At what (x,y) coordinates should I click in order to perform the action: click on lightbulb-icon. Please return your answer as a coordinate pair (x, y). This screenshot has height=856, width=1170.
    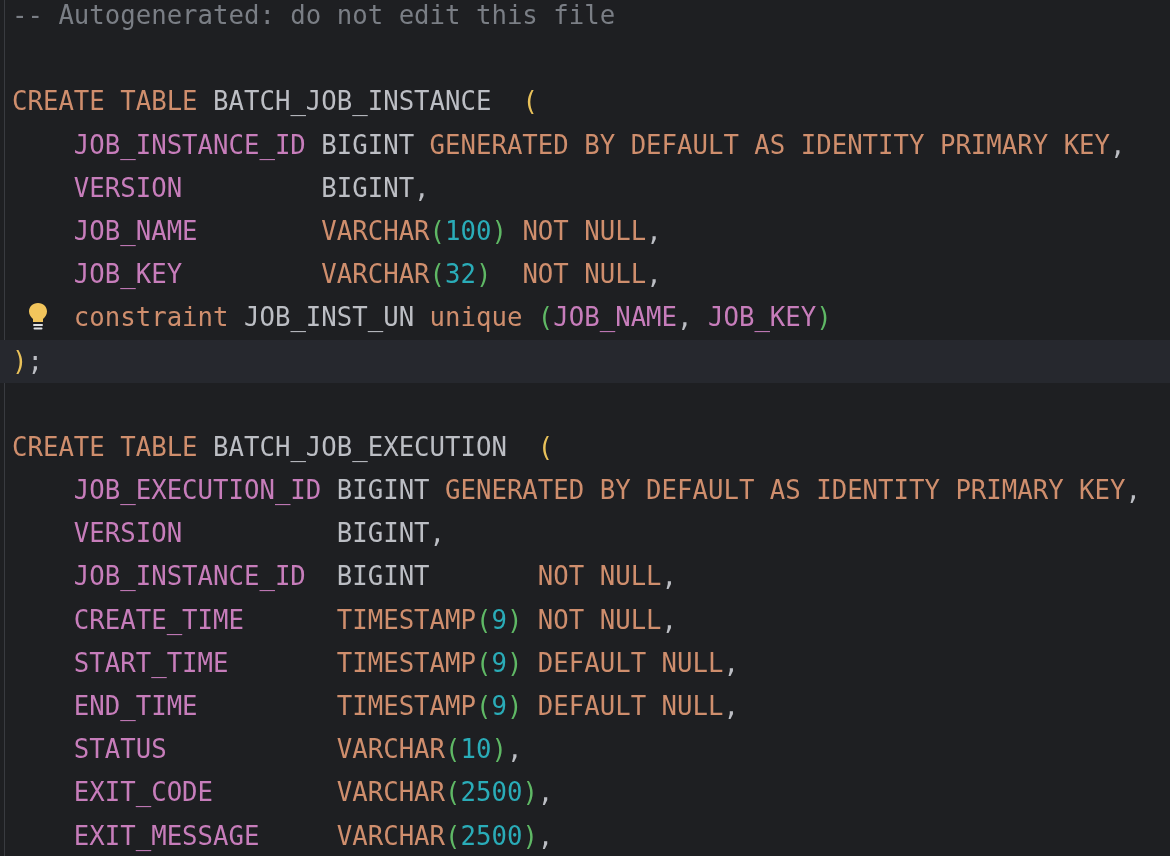
    Looking at the image, I should click on (38, 317).